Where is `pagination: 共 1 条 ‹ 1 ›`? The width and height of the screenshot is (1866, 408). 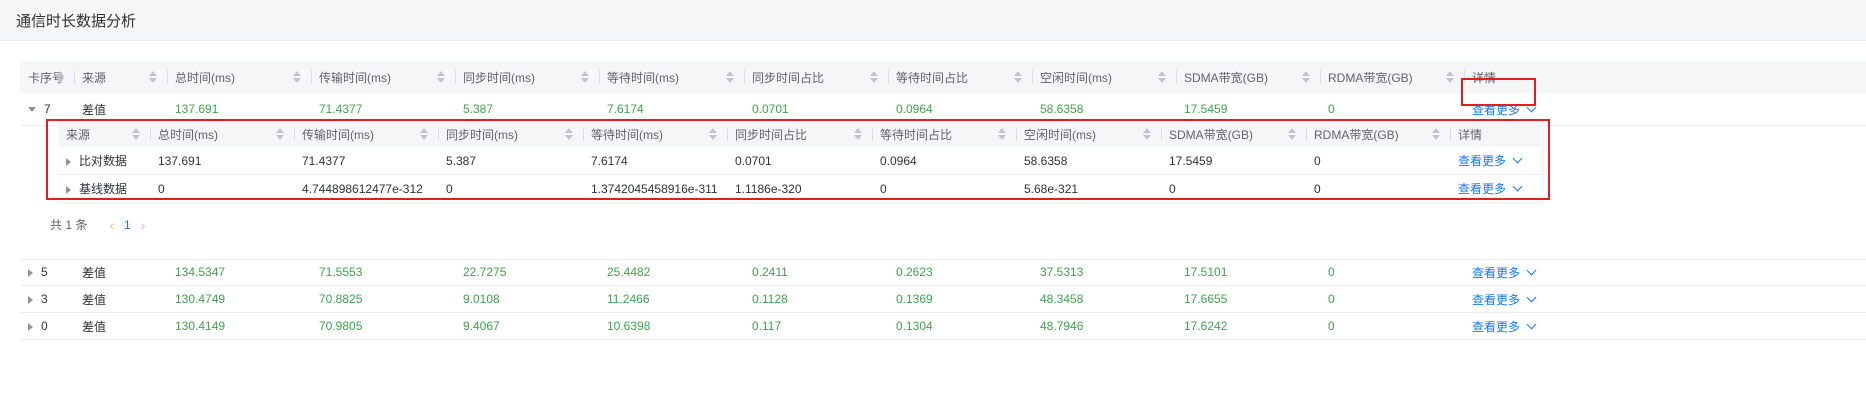
pagination: 共 1 条 ‹ 1 › is located at coordinates (102, 224).